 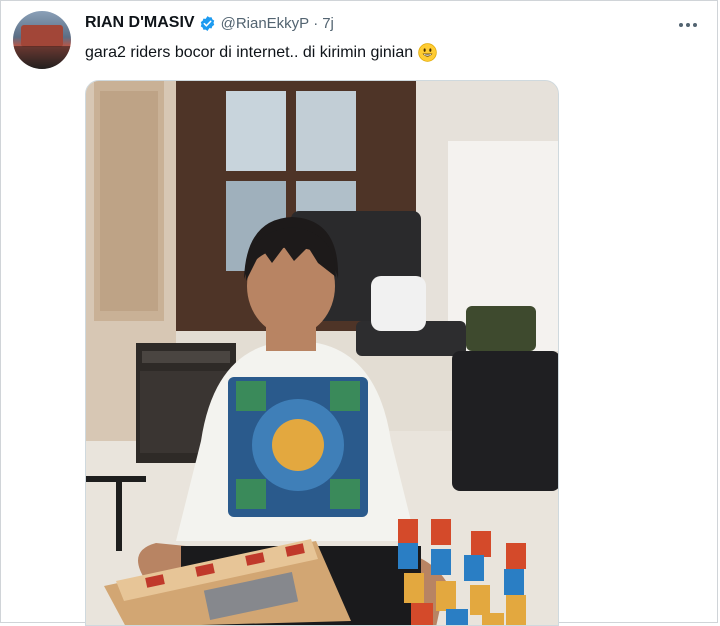 What do you see at coordinates (42, 36) in the screenshot?
I see `avatar-building` at bounding box center [42, 36].